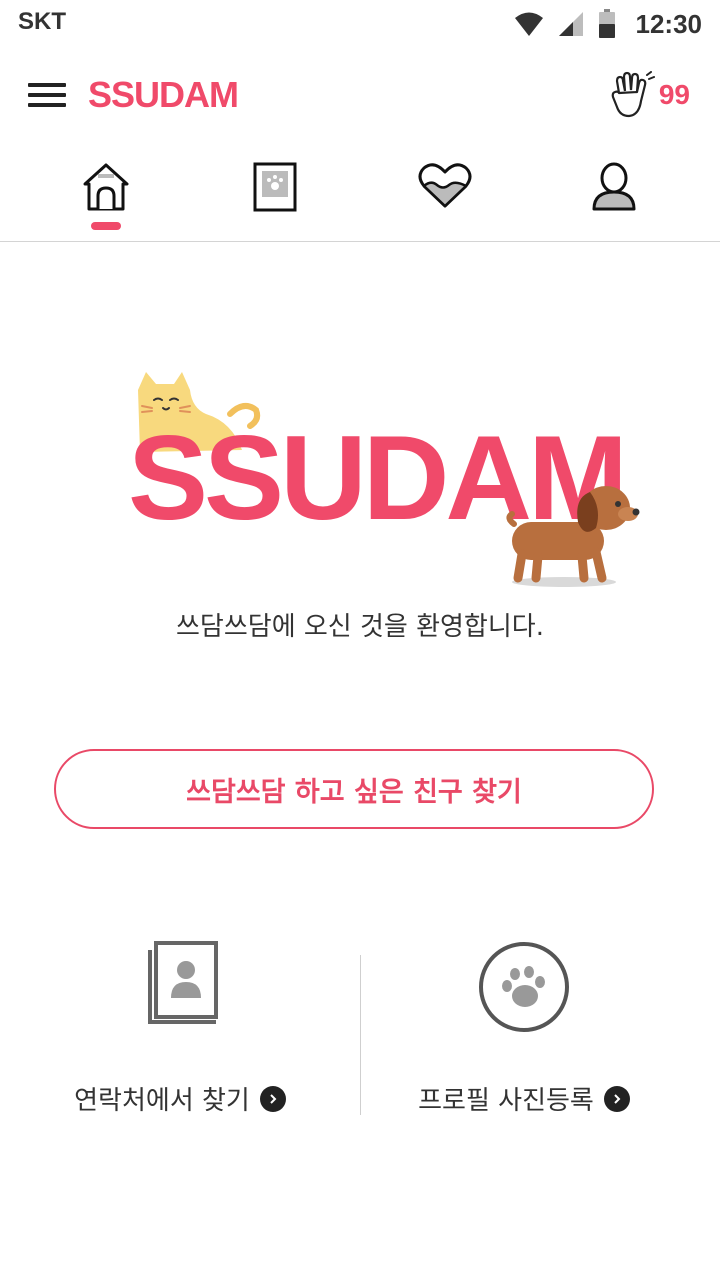 This screenshot has height=1280, width=720. What do you see at coordinates (106, 226) in the screenshot?
I see `active-tab-indicator` at bounding box center [106, 226].